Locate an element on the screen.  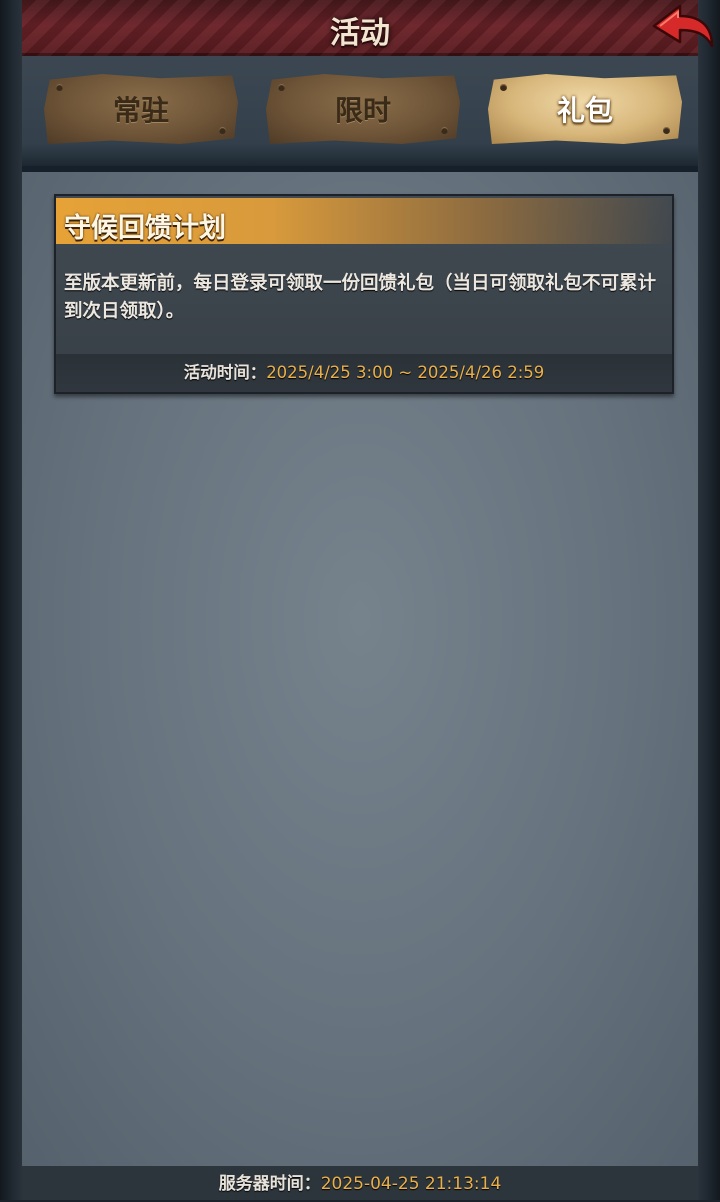
tab-label: 礼包 is located at coordinates (584, 110).